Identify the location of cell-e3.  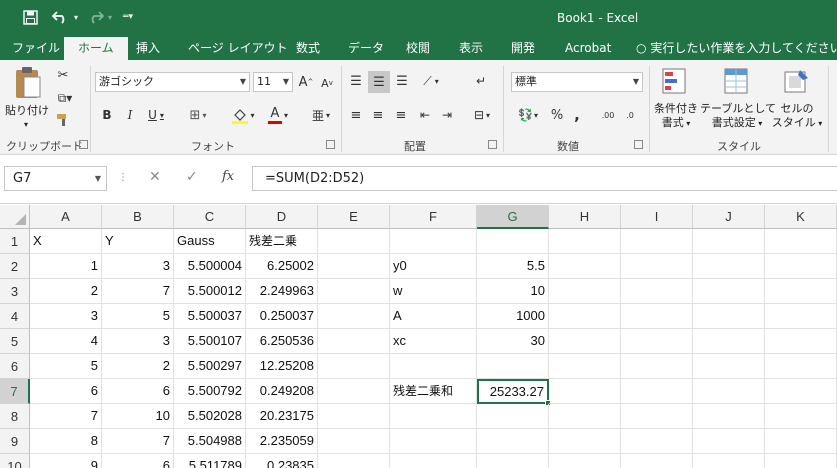
(354, 291).